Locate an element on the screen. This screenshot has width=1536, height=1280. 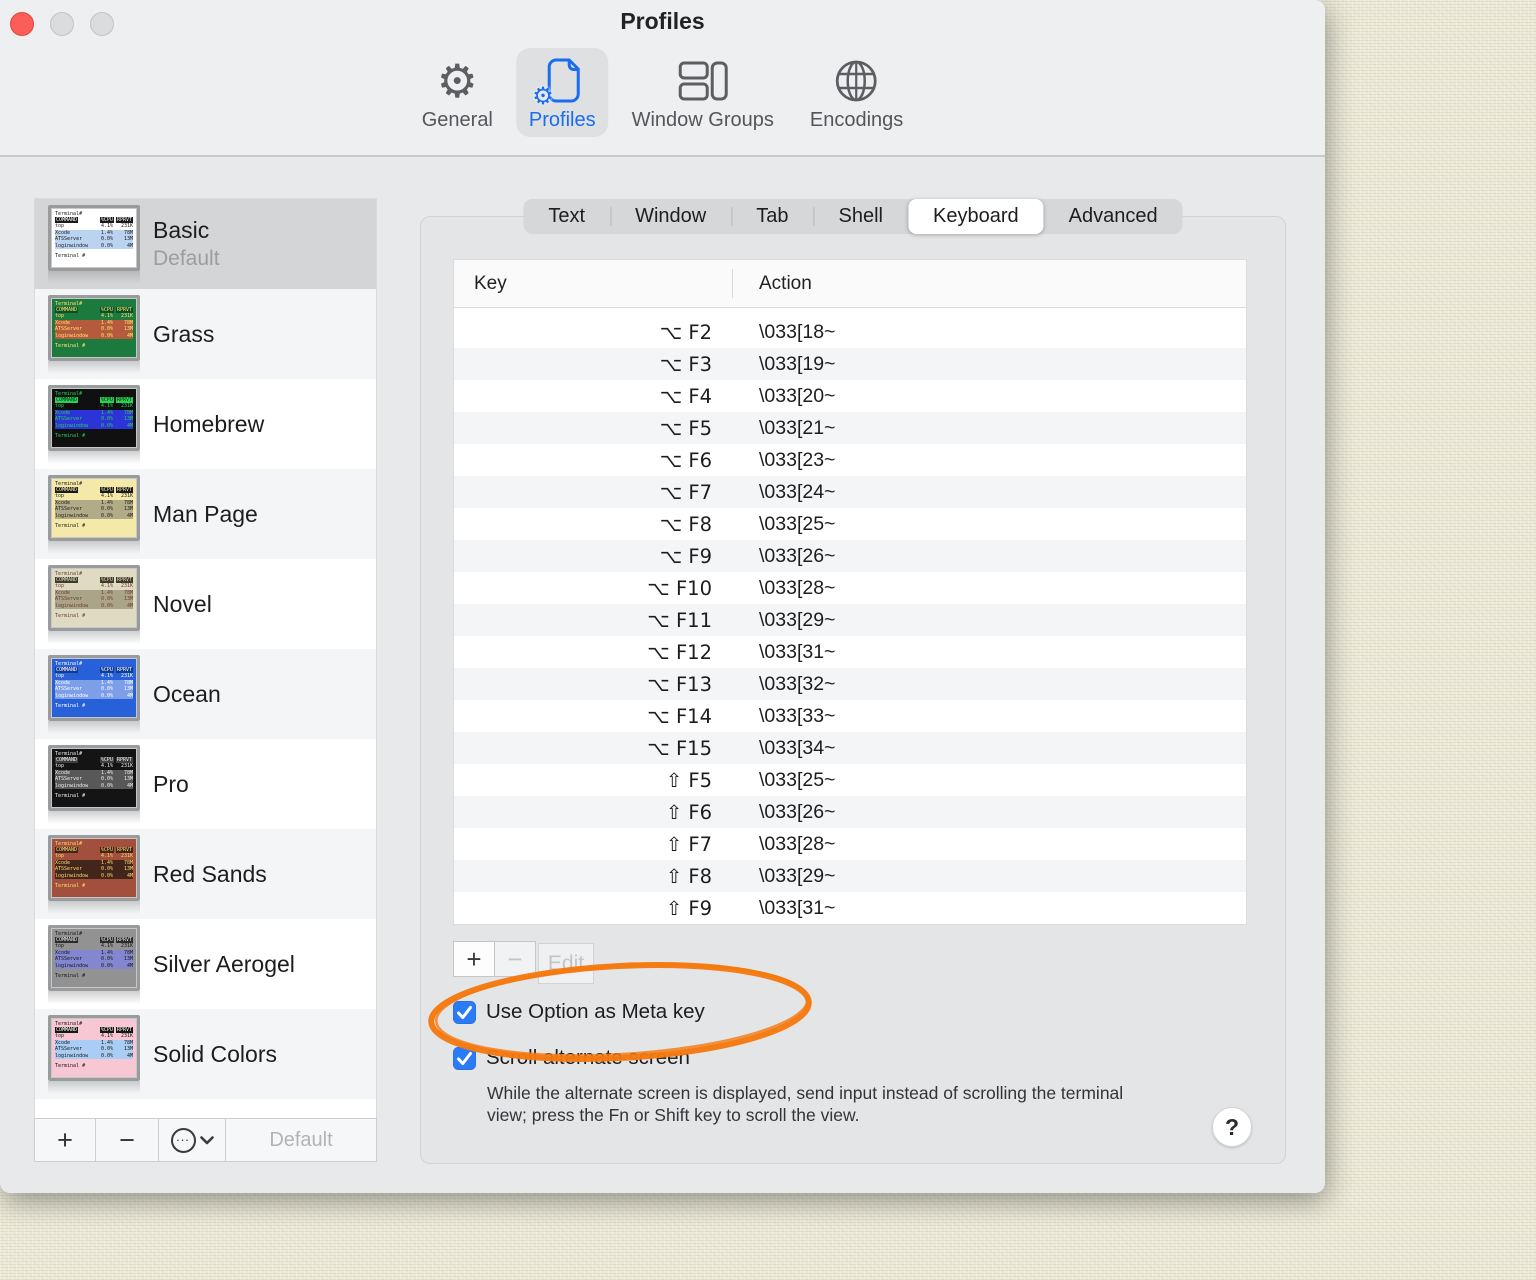
sidebar-button-bar: + − ... Default is located at coordinates (205, 1140).